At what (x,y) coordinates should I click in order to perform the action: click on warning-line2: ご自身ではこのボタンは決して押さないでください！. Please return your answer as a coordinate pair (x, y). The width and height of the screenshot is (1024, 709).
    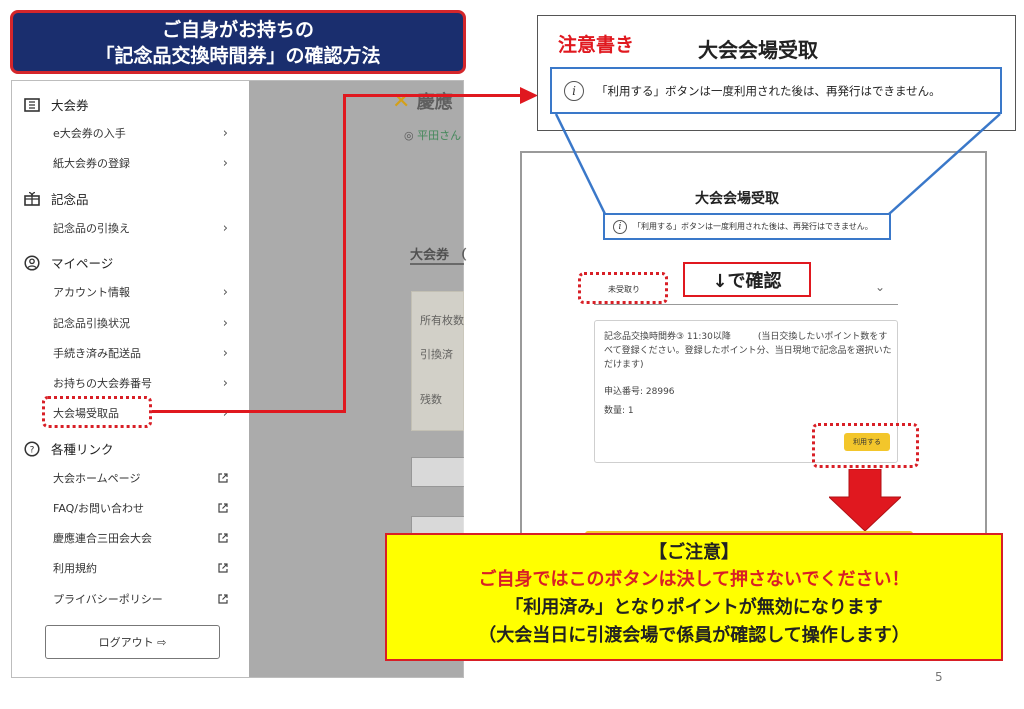
    Looking at the image, I should click on (694, 579).